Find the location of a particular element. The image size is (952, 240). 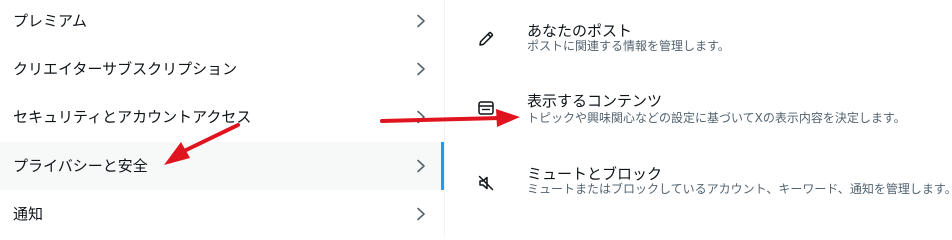

detail-item-description: ミュートまたはブロックしているアカウント、キーワード、通知を管理します。 is located at coordinates (739, 189).